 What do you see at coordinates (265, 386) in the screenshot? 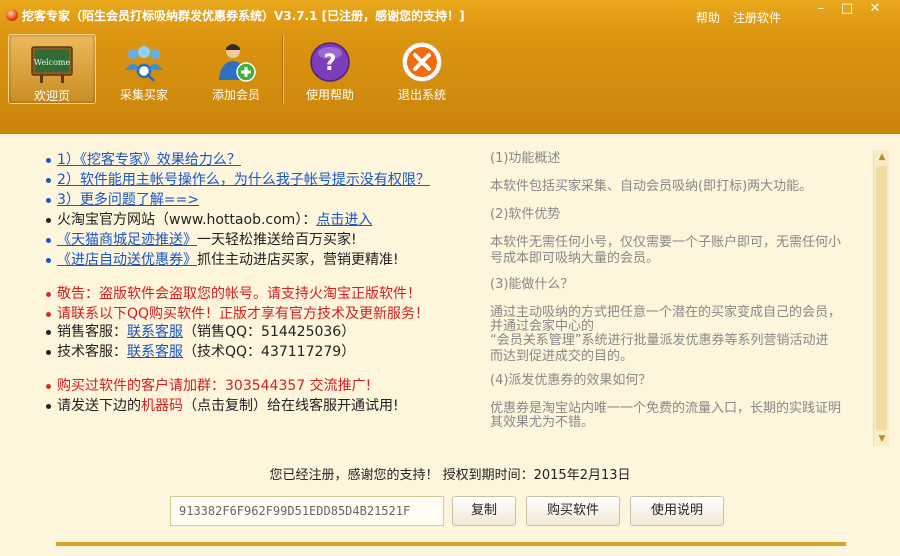
I see `group-number: 303544357` at bounding box center [265, 386].